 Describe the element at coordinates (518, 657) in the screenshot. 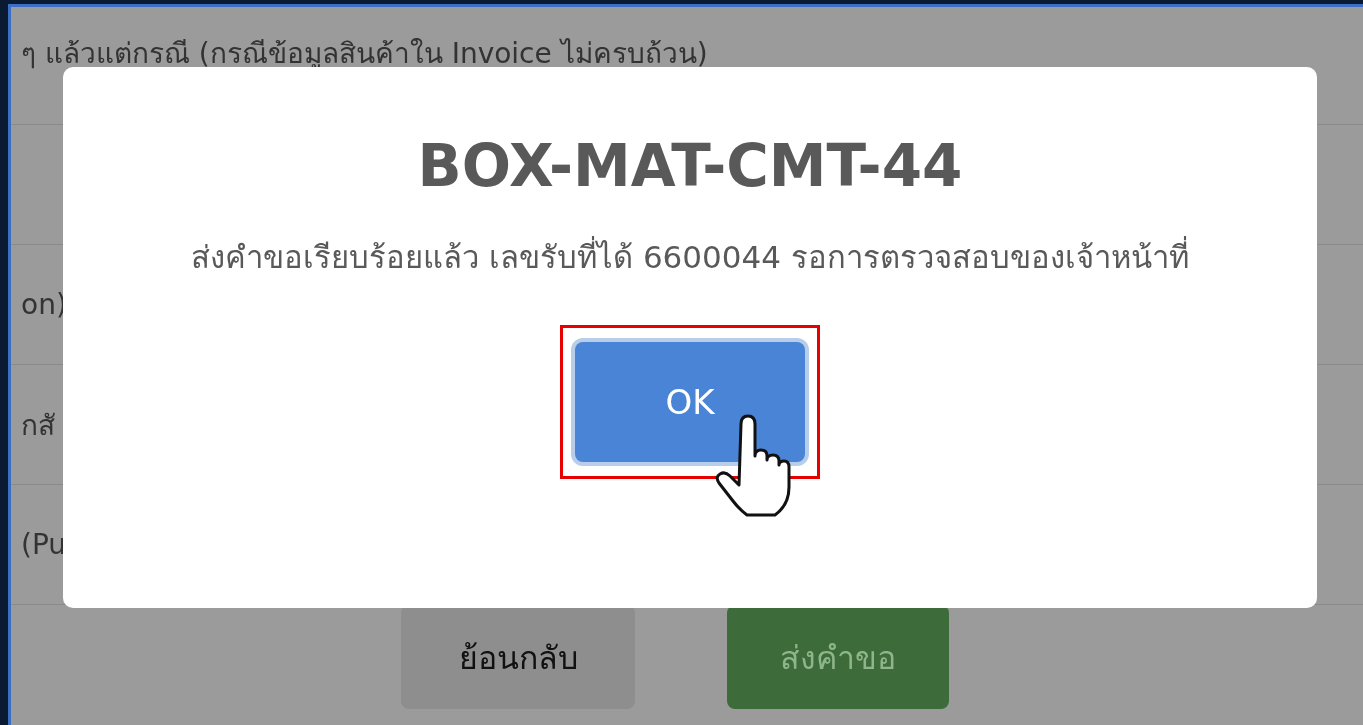

I see `back-button: ย้อนกลับ` at that location.